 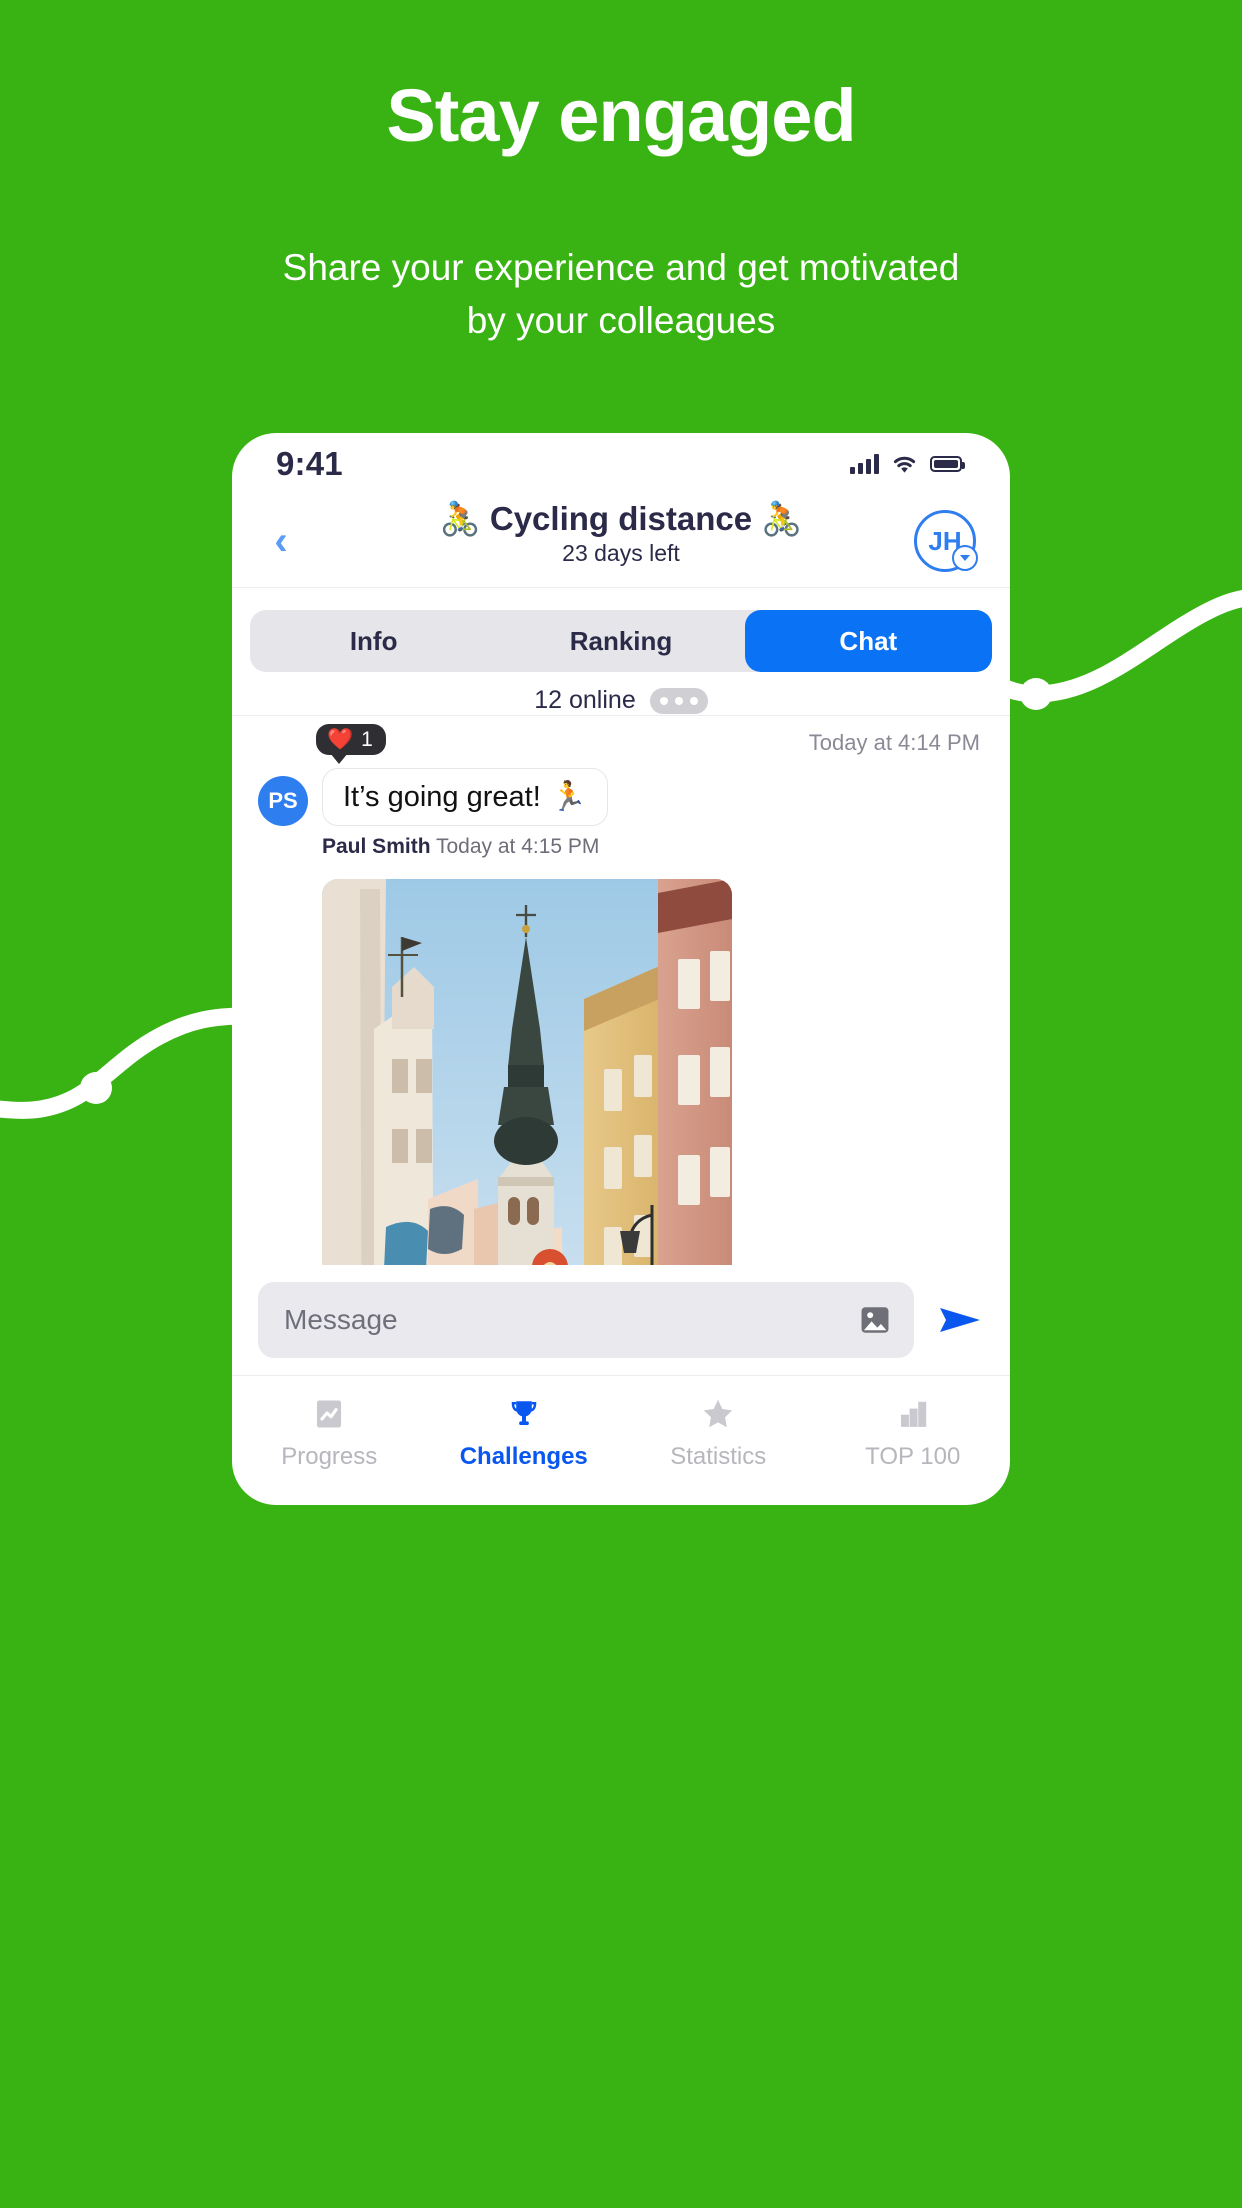 What do you see at coordinates (913, 1456) in the screenshot?
I see `nav-label: TOP 100` at bounding box center [913, 1456].